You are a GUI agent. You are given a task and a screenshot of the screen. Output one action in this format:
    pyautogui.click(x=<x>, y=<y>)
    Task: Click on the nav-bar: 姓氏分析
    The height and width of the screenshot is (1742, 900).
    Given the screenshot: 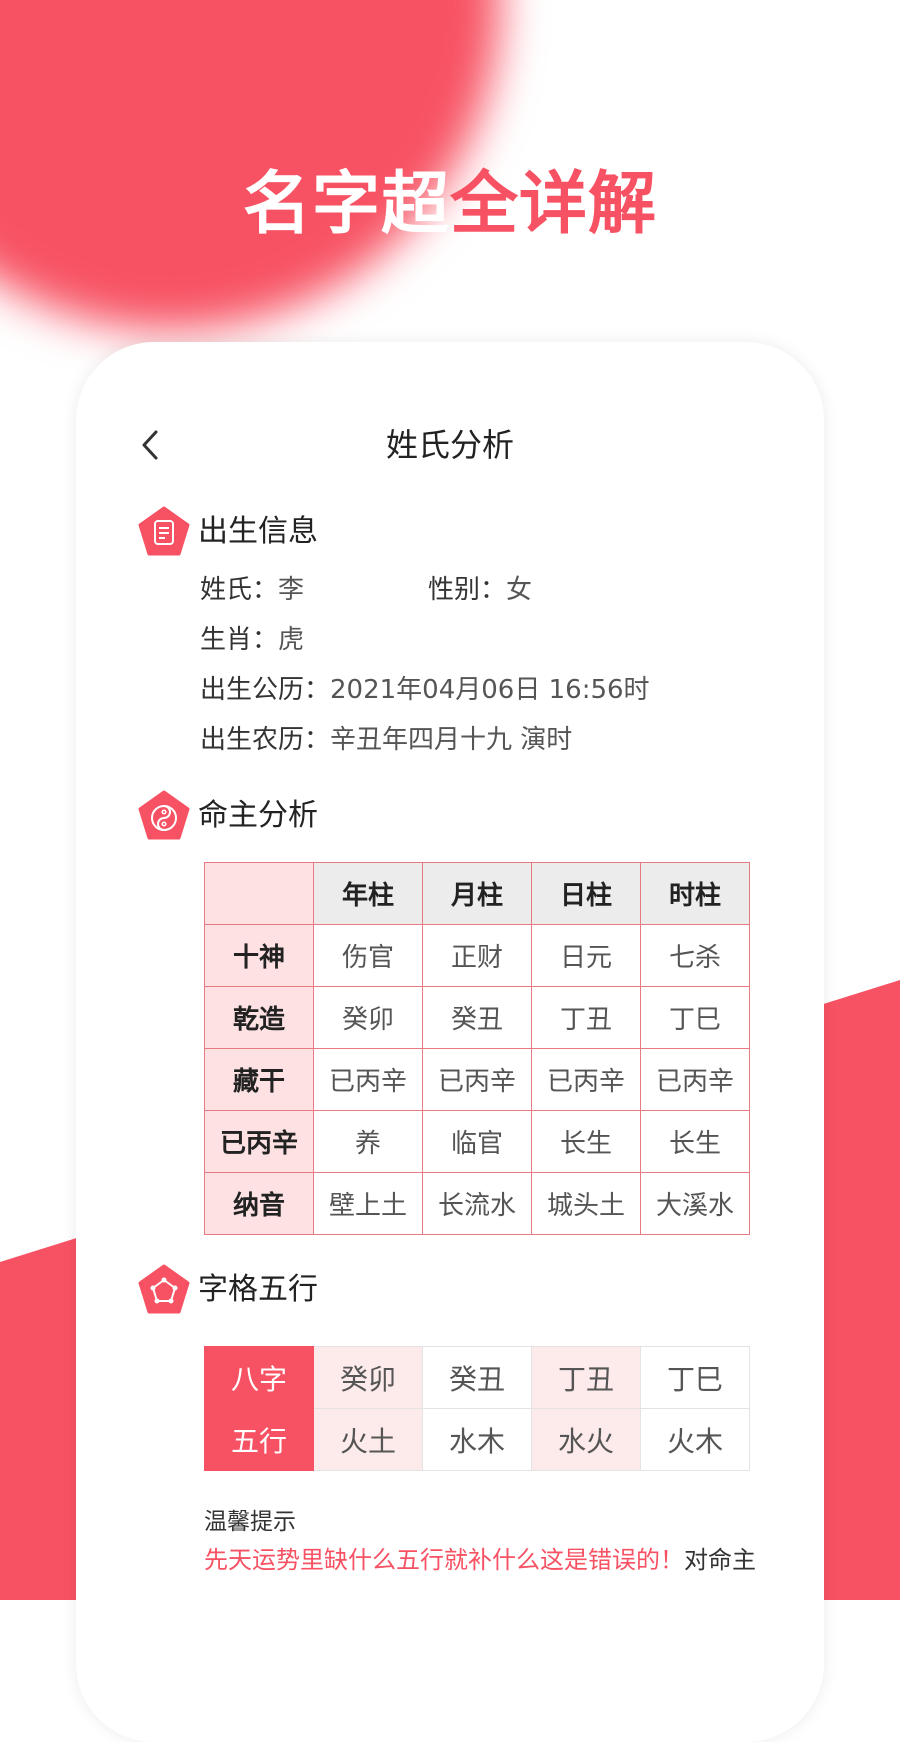 What is the action you would take?
    pyautogui.click(x=450, y=445)
    